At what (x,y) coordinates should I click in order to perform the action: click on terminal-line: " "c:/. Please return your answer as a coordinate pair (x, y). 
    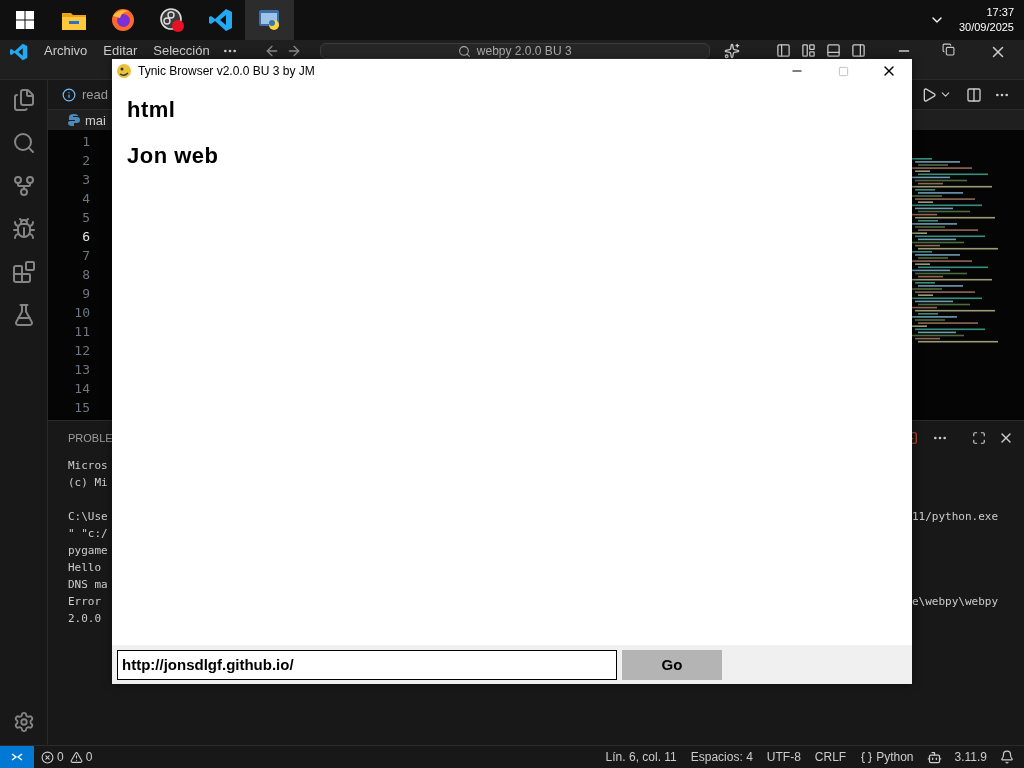
    Looking at the image, I should click on (88, 534).